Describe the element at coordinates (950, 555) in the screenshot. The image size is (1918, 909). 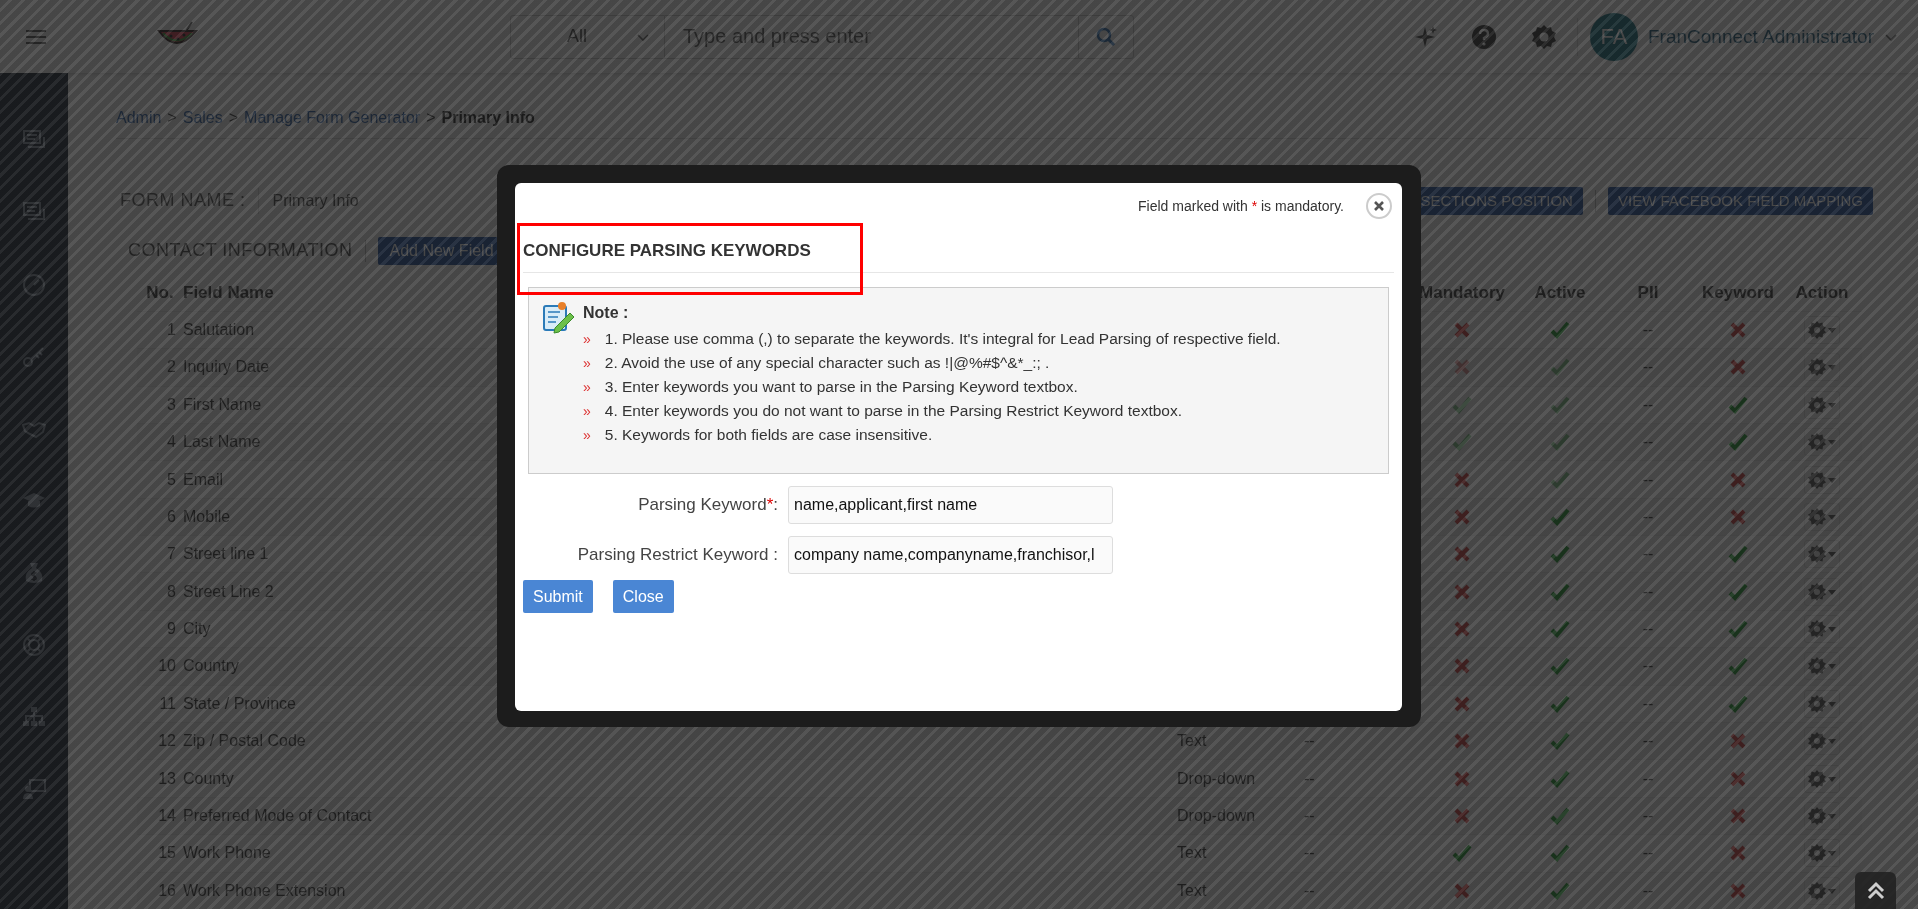
I see `text-field: company name,companyname,franchisor,l` at that location.